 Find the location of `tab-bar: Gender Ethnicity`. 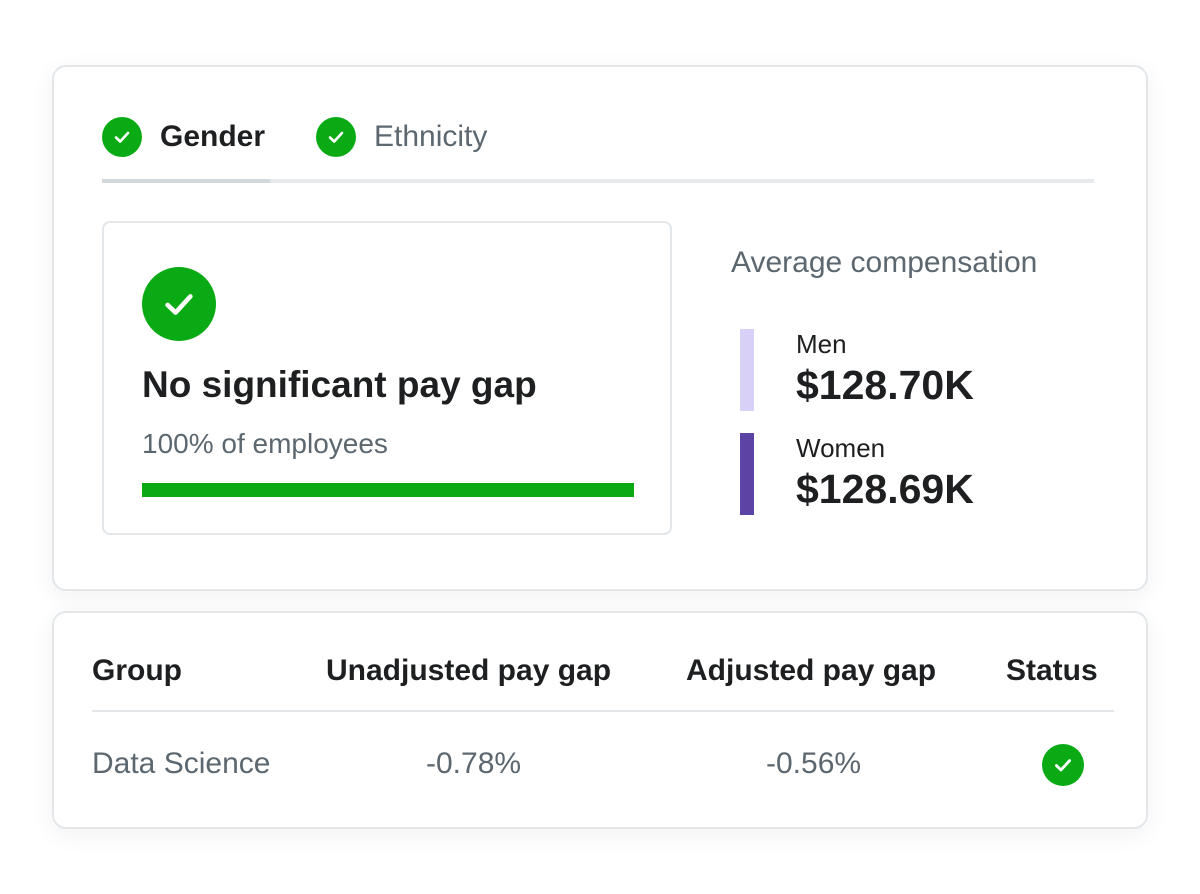

tab-bar: Gender Ethnicity is located at coordinates (598, 149).